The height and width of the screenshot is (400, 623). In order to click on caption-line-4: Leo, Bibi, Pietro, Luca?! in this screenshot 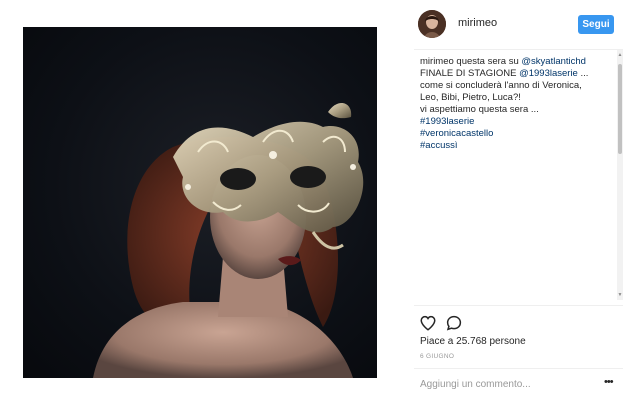, I will do `click(470, 97)`.